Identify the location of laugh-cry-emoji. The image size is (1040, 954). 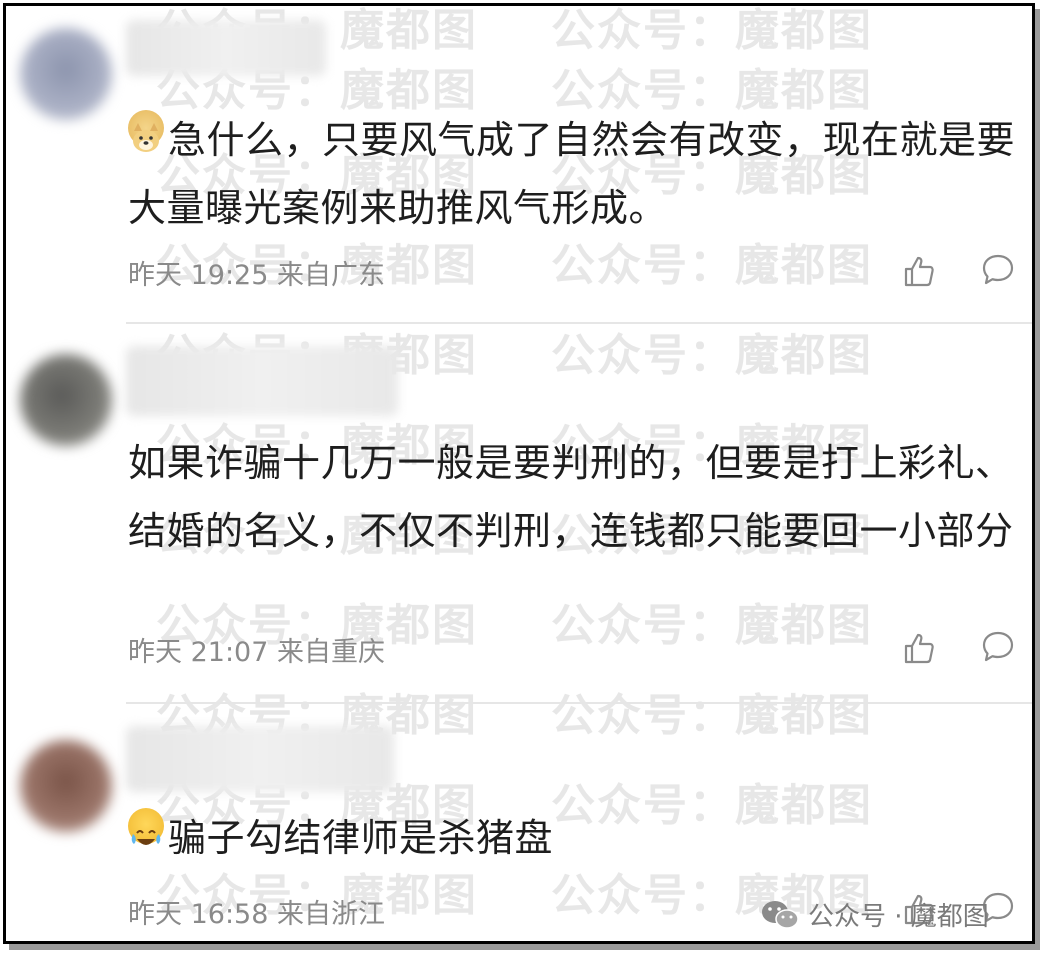
(146, 826).